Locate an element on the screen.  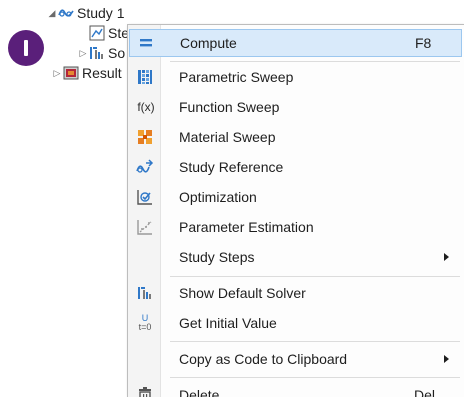
menu-item-study-steps: Study Steps is located at coordinates (295, 257).